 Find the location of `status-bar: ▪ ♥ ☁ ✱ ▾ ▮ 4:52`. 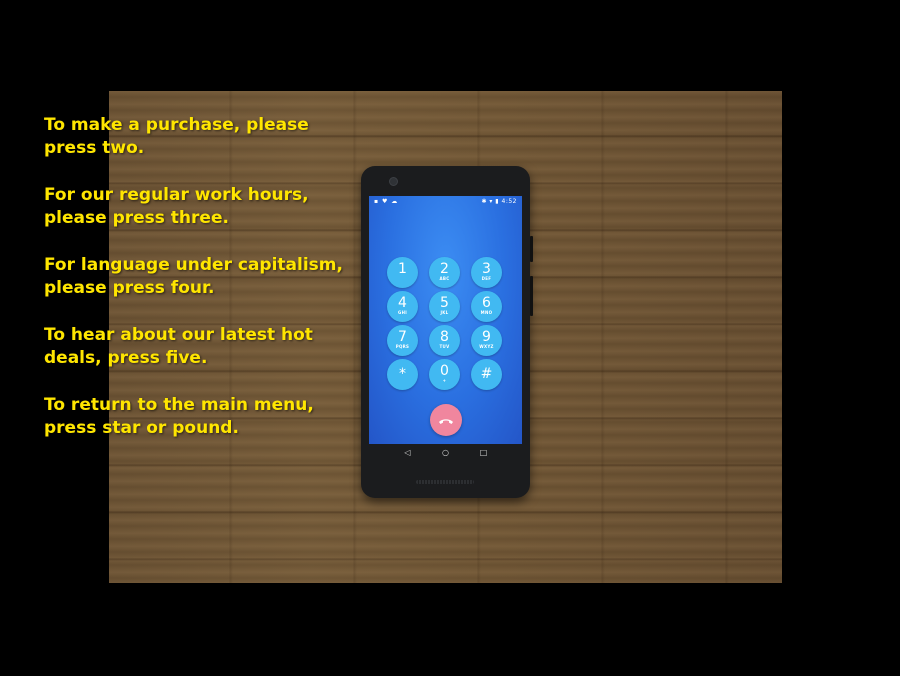

status-bar: ▪ ♥ ☁ ✱ ▾ ▮ 4:52 is located at coordinates (445, 202).